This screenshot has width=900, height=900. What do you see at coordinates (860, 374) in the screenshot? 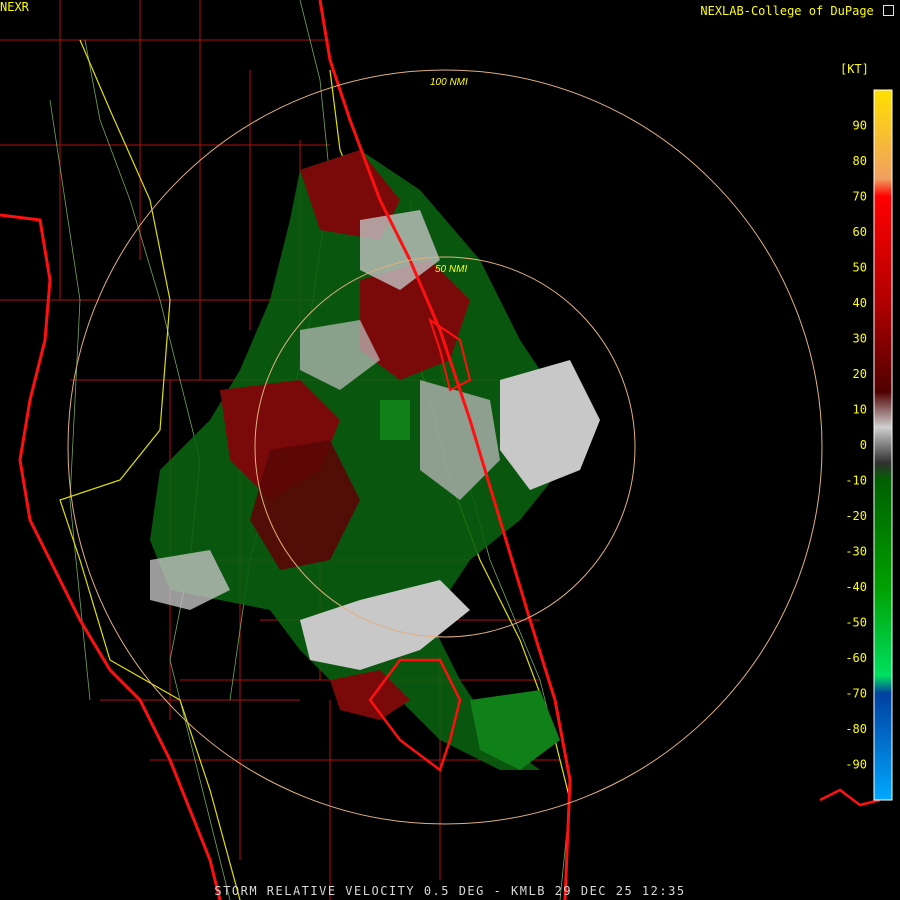
I see `scale-tick-label: 20` at bounding box center [860, 374].